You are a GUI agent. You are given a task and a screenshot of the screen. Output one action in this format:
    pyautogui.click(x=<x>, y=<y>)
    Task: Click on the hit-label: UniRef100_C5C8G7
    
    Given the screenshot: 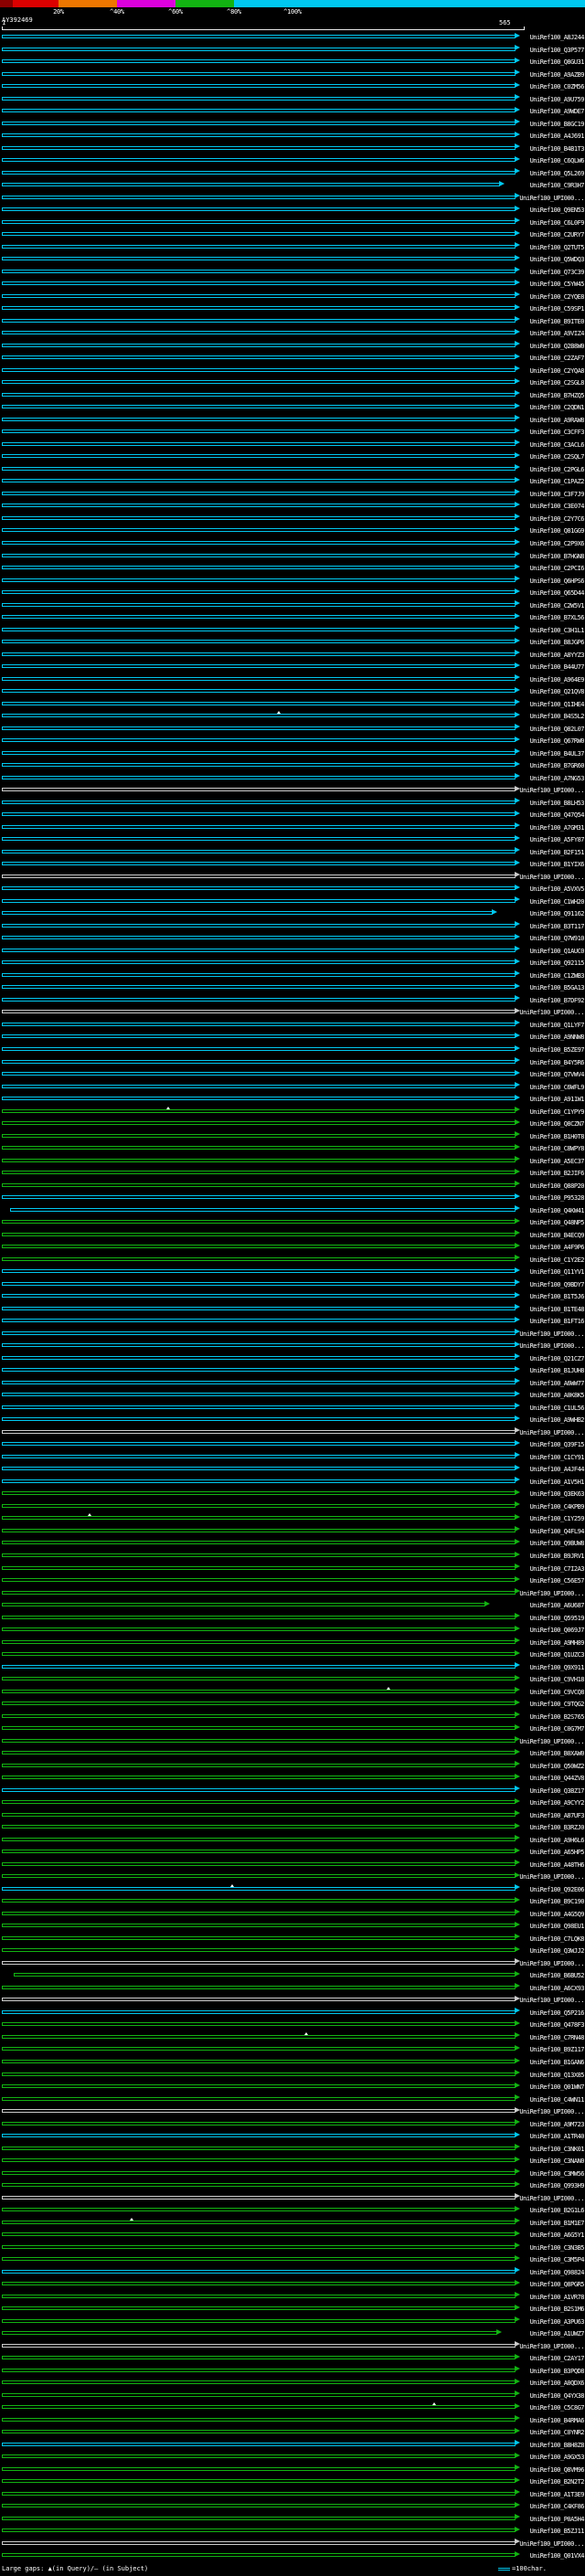 What is the action you would take?
    pyautogui.click(x=558, y=2408)
    